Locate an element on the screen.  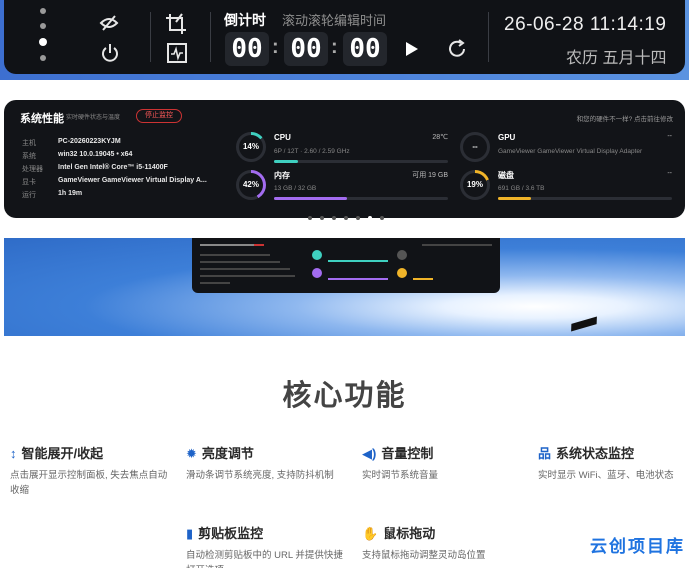
network-icon: 品 is located at coordinates (545, 453).